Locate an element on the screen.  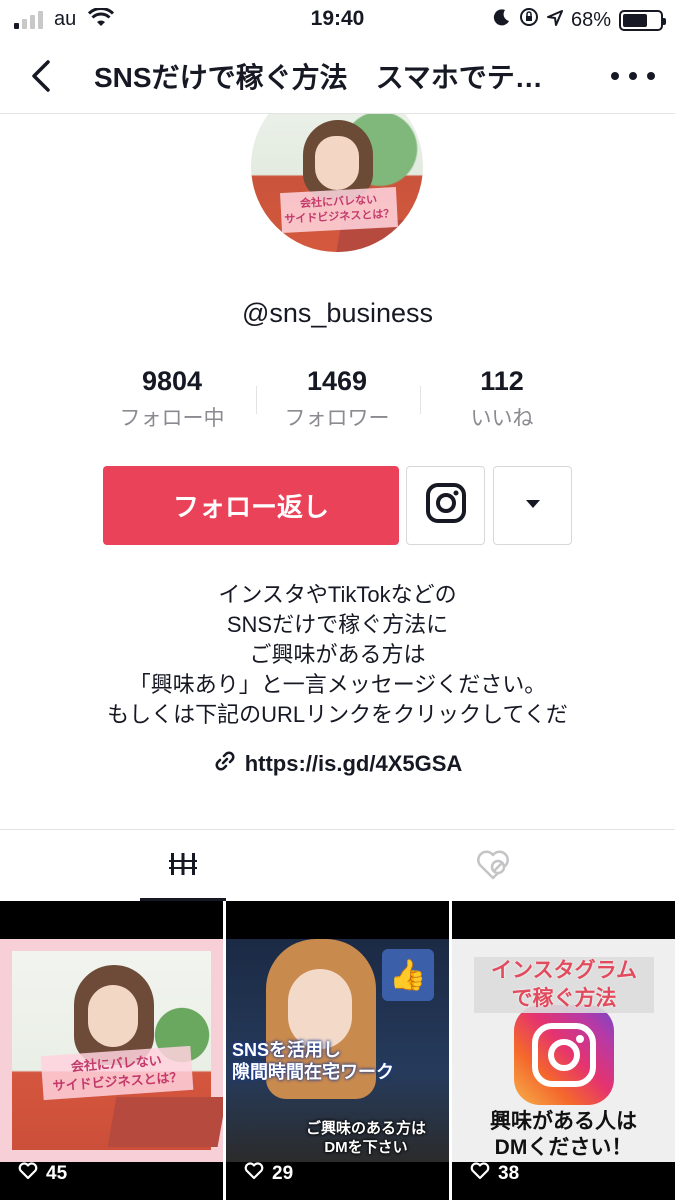
bio-line: ご興味がある方は is located at coordinates (337, 654).